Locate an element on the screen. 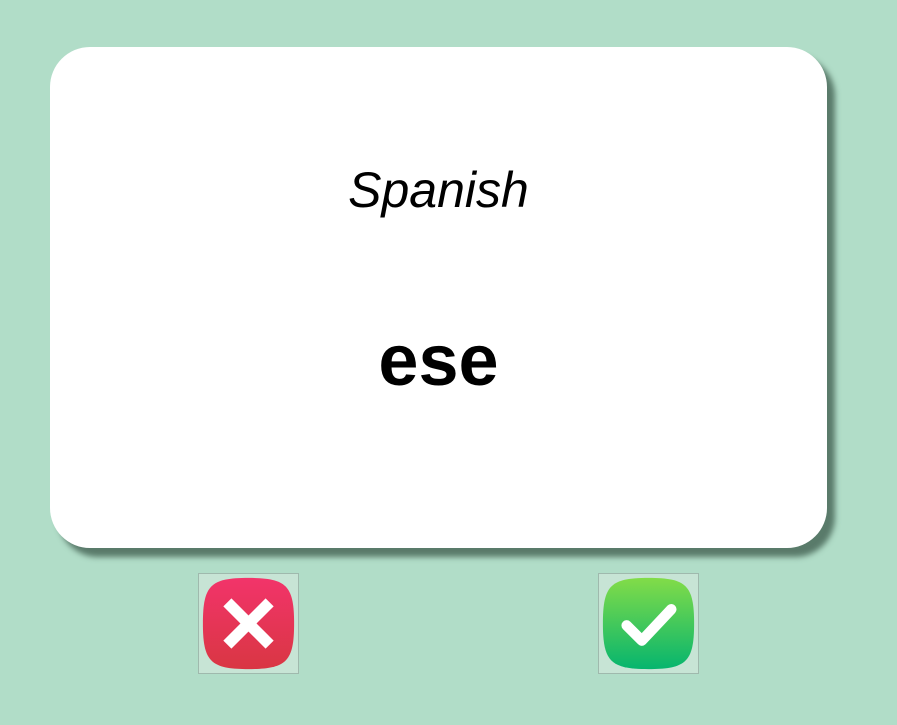 This screenshot has width=897, height=725. x-icon is located at coordinates (248, 623).